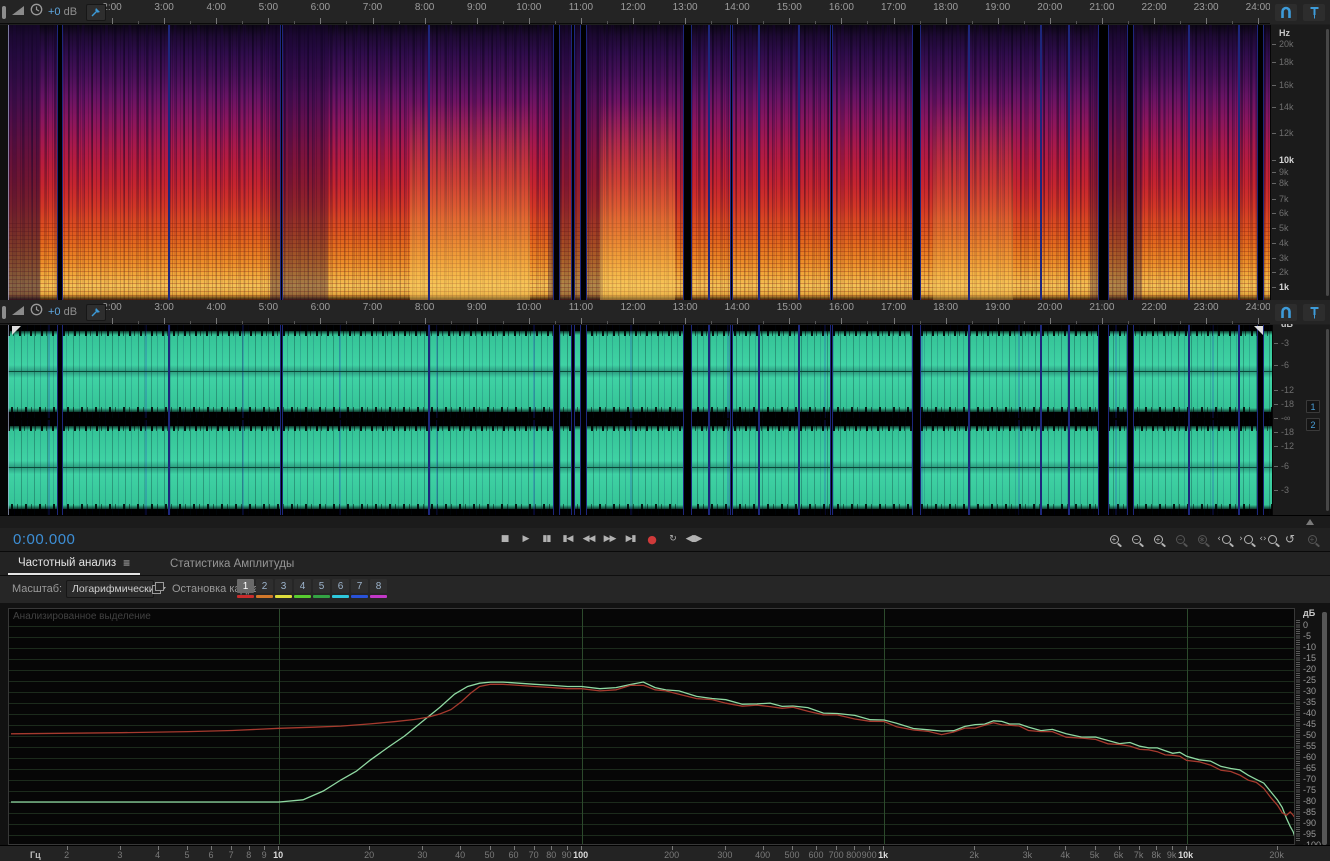 This screenshot has width=1330, height=861. I want to click on hold-frame-button-1: 1, so click(245, 588).